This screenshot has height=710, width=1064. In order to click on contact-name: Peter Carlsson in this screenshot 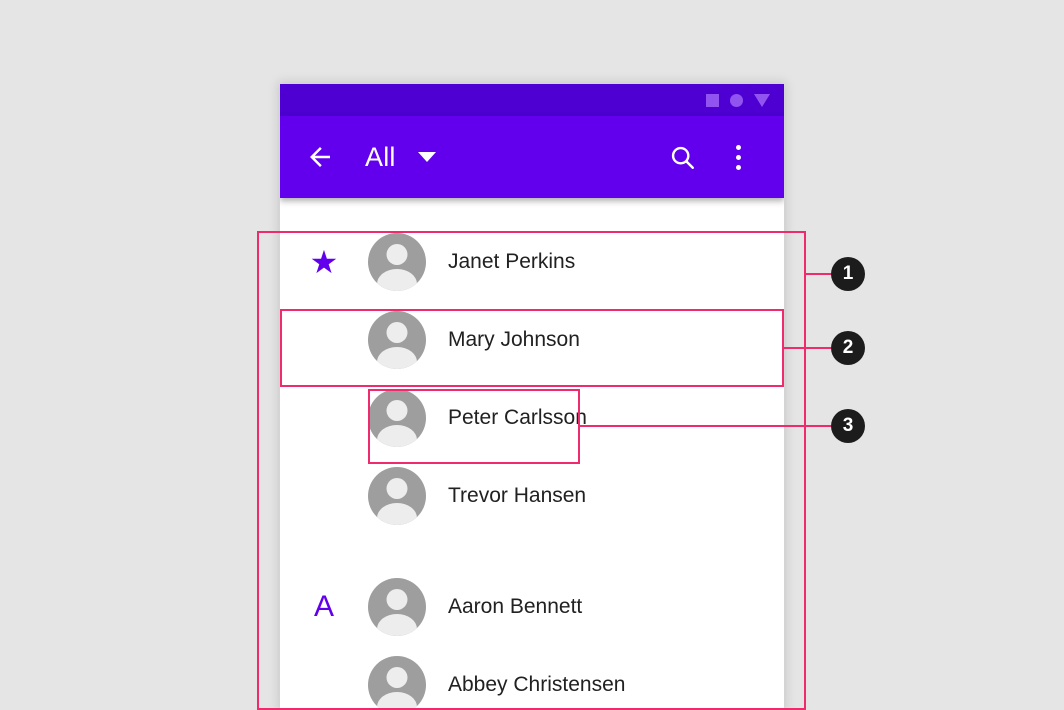, I will do `click(517, 417)`.